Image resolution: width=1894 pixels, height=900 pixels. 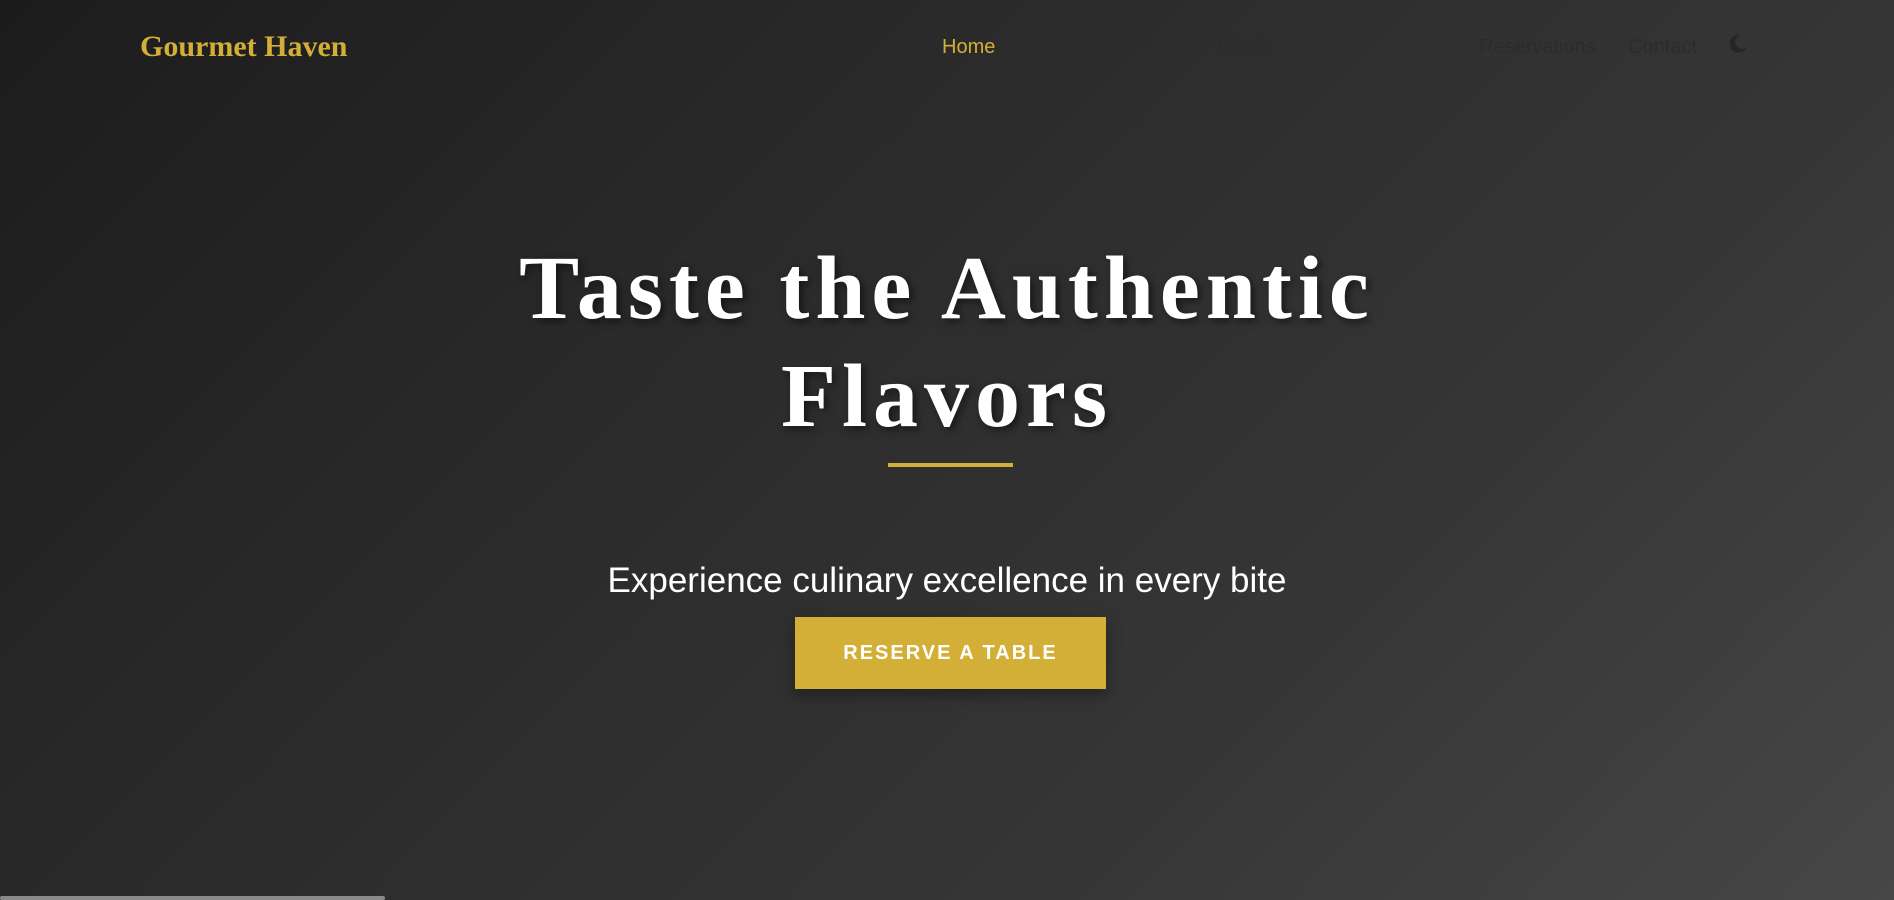 What do you see at coordinates (968, 47) in the screenshot?
I see `nav-link-home: Home` at bounding box center [968, 47].